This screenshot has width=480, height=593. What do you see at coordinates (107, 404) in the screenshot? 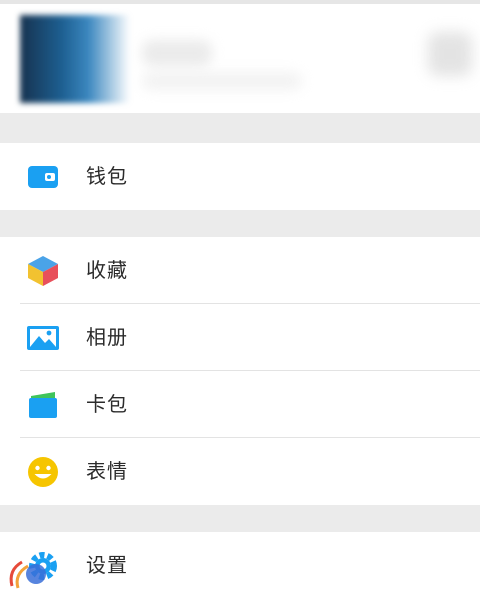
I see `menu-item-label: 卡包` at bounding box center [107, 404].